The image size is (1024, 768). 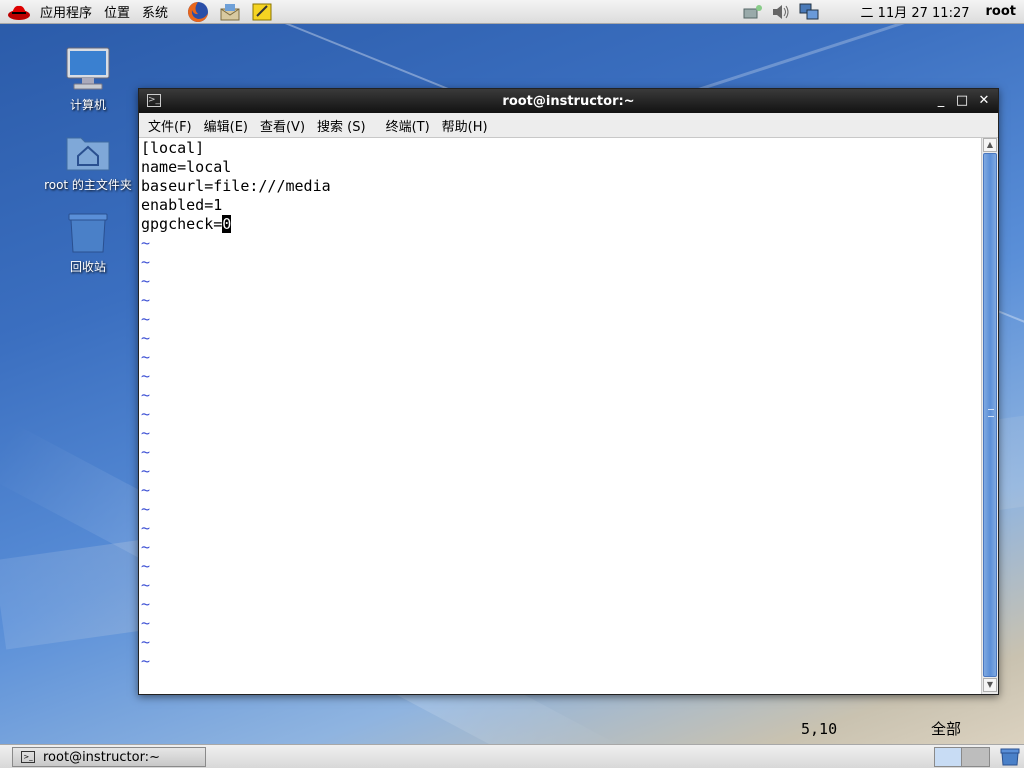 I want to click on maximize-button: □, so click(x=962, y=101).